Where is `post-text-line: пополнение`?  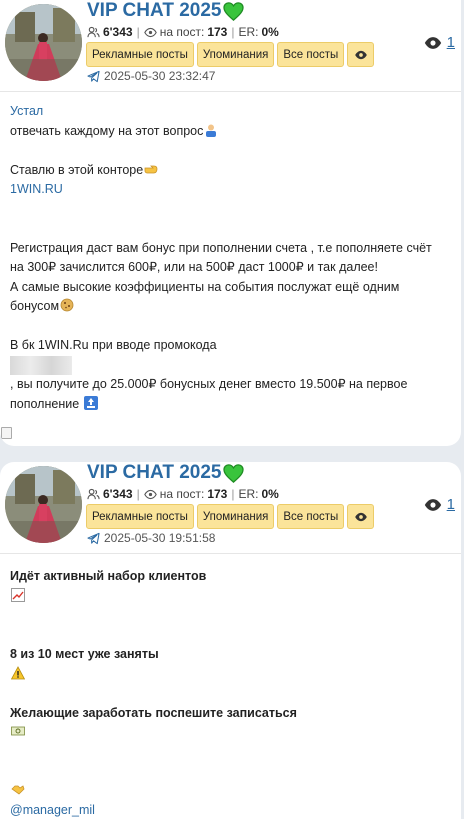 post-text-line: пополнение is located at coordinates (230, 405).